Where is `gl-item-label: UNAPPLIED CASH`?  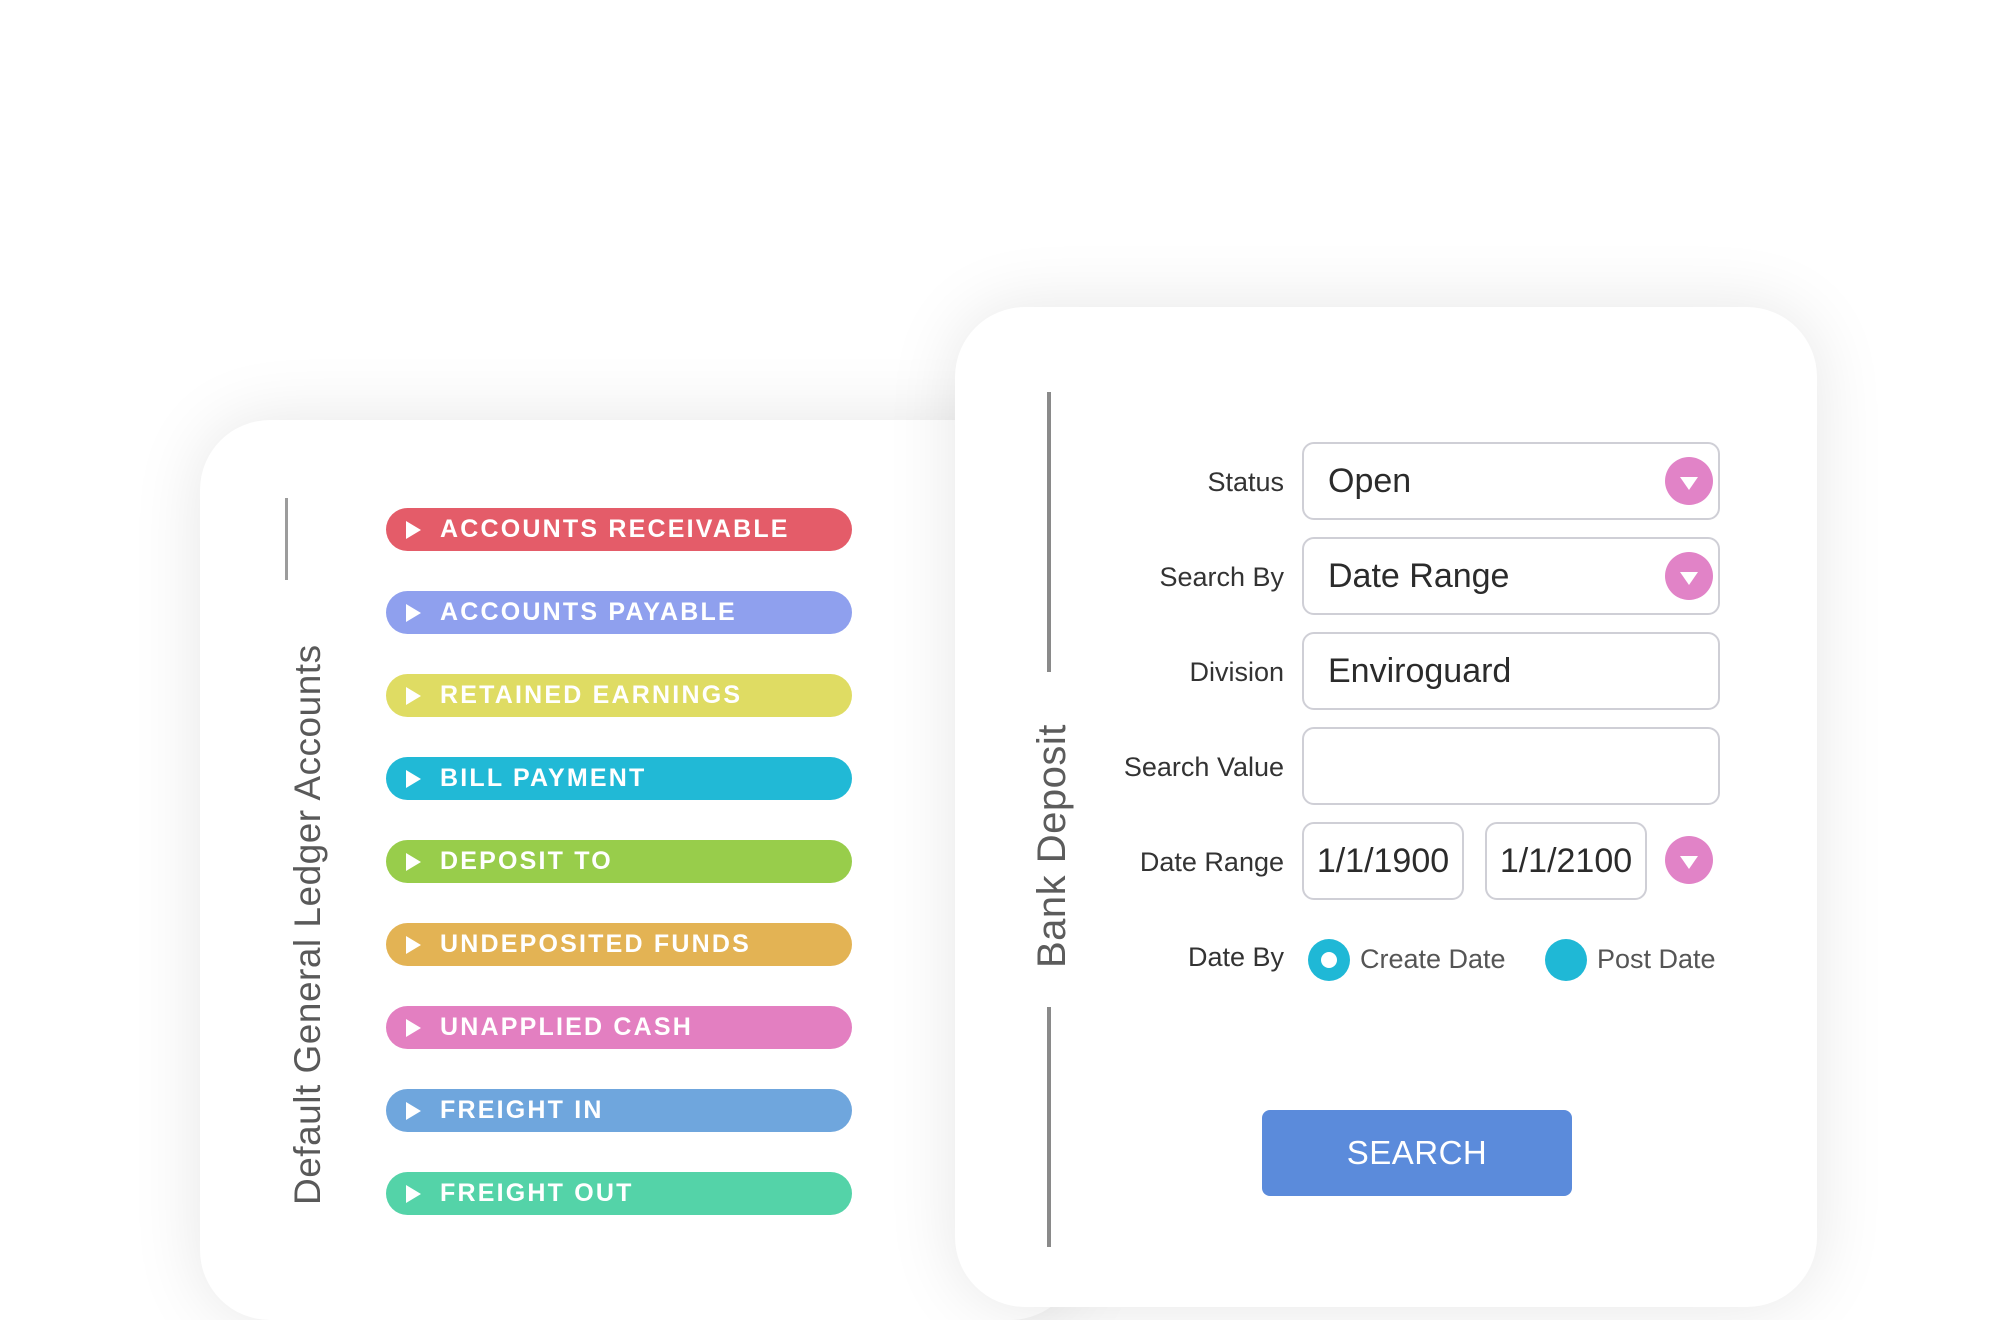 gl-item-label: UNAPPLIED CASH is located at coordinates (567, 1027).